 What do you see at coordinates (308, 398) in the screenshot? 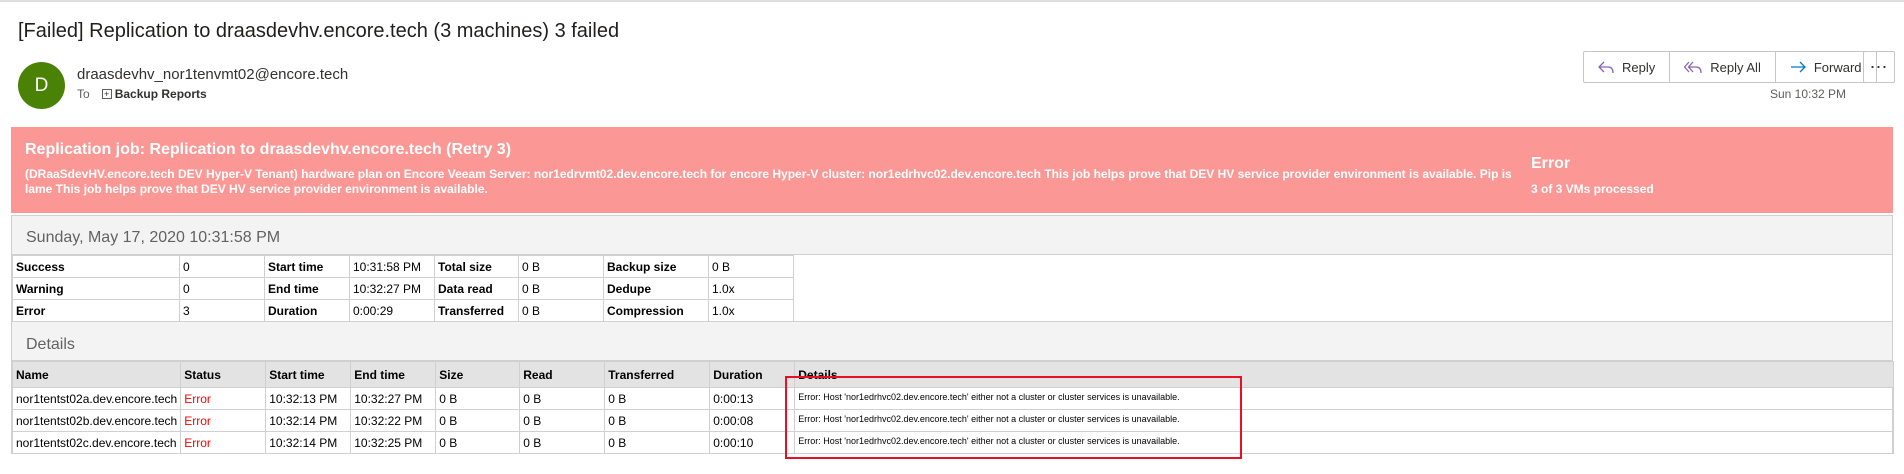
I see `vm-start-time: 10:32:13 PM` at bounding box center [308, 398].